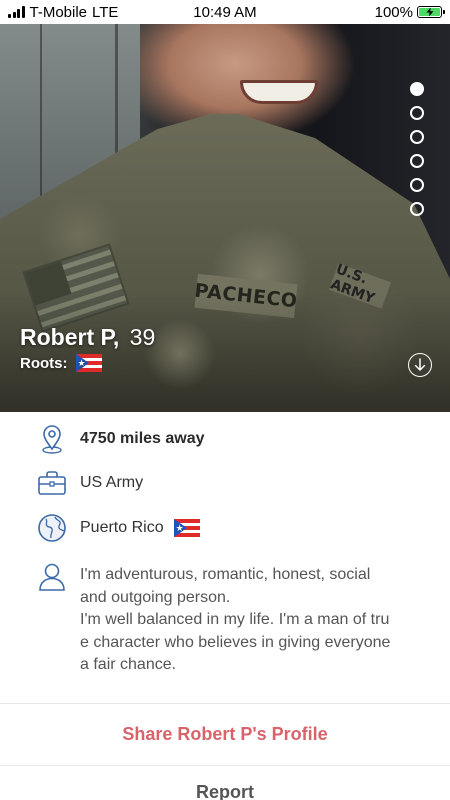 The image size is (450, 800). What do you see at coordinates (417, 89) in the screenshot?
I see `page-dot-active` at bounding box center [417, 89].